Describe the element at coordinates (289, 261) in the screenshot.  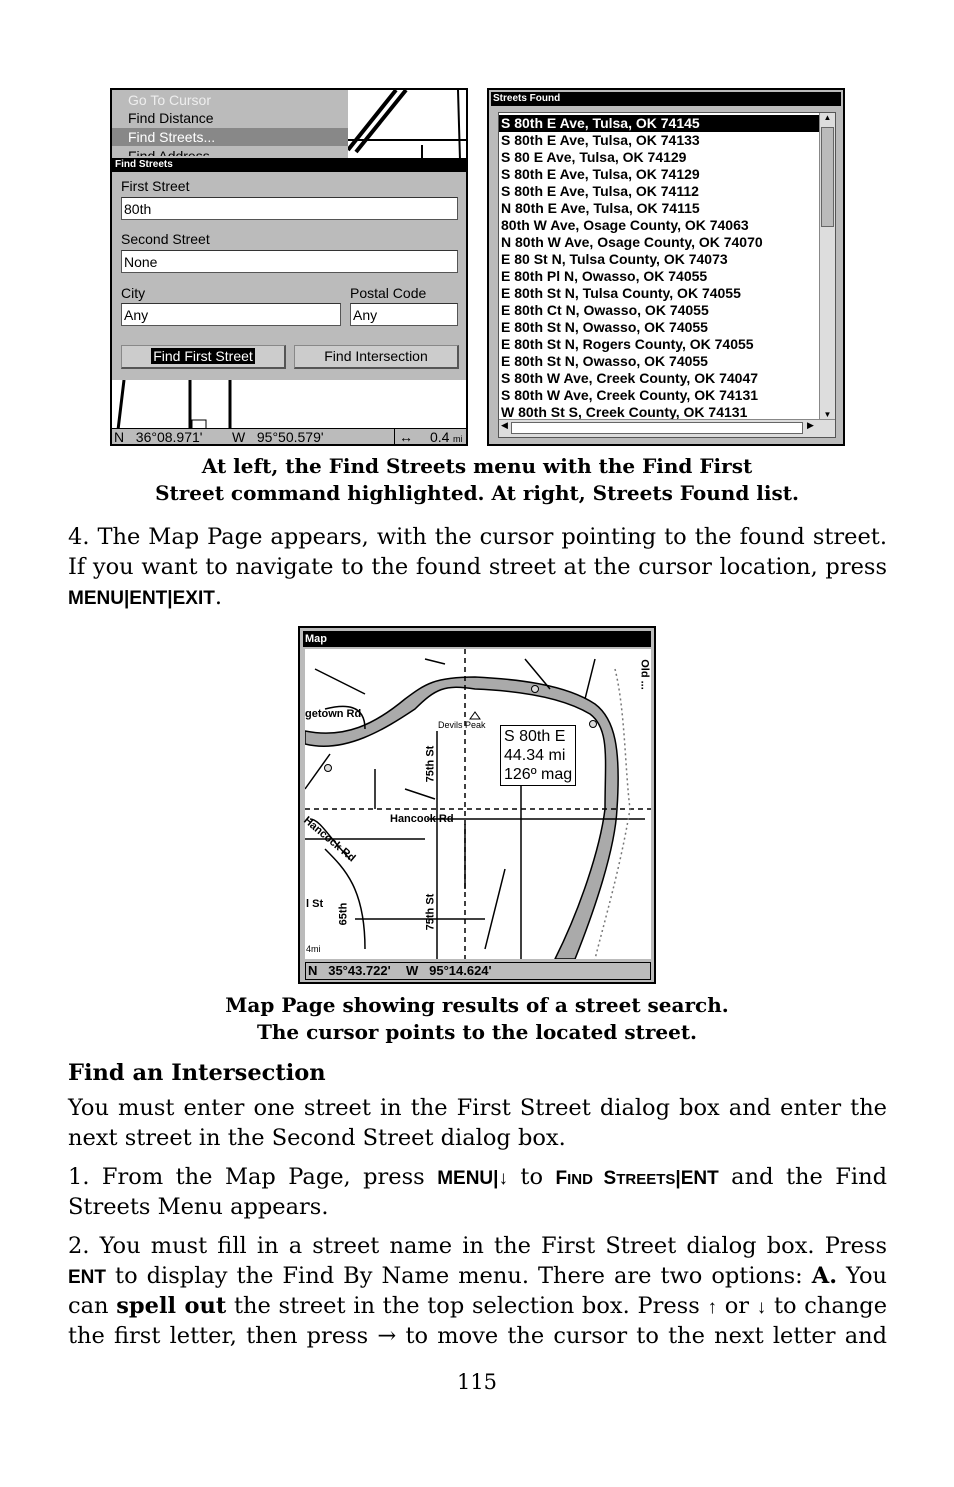
I see `second-street-field: None` at that location.